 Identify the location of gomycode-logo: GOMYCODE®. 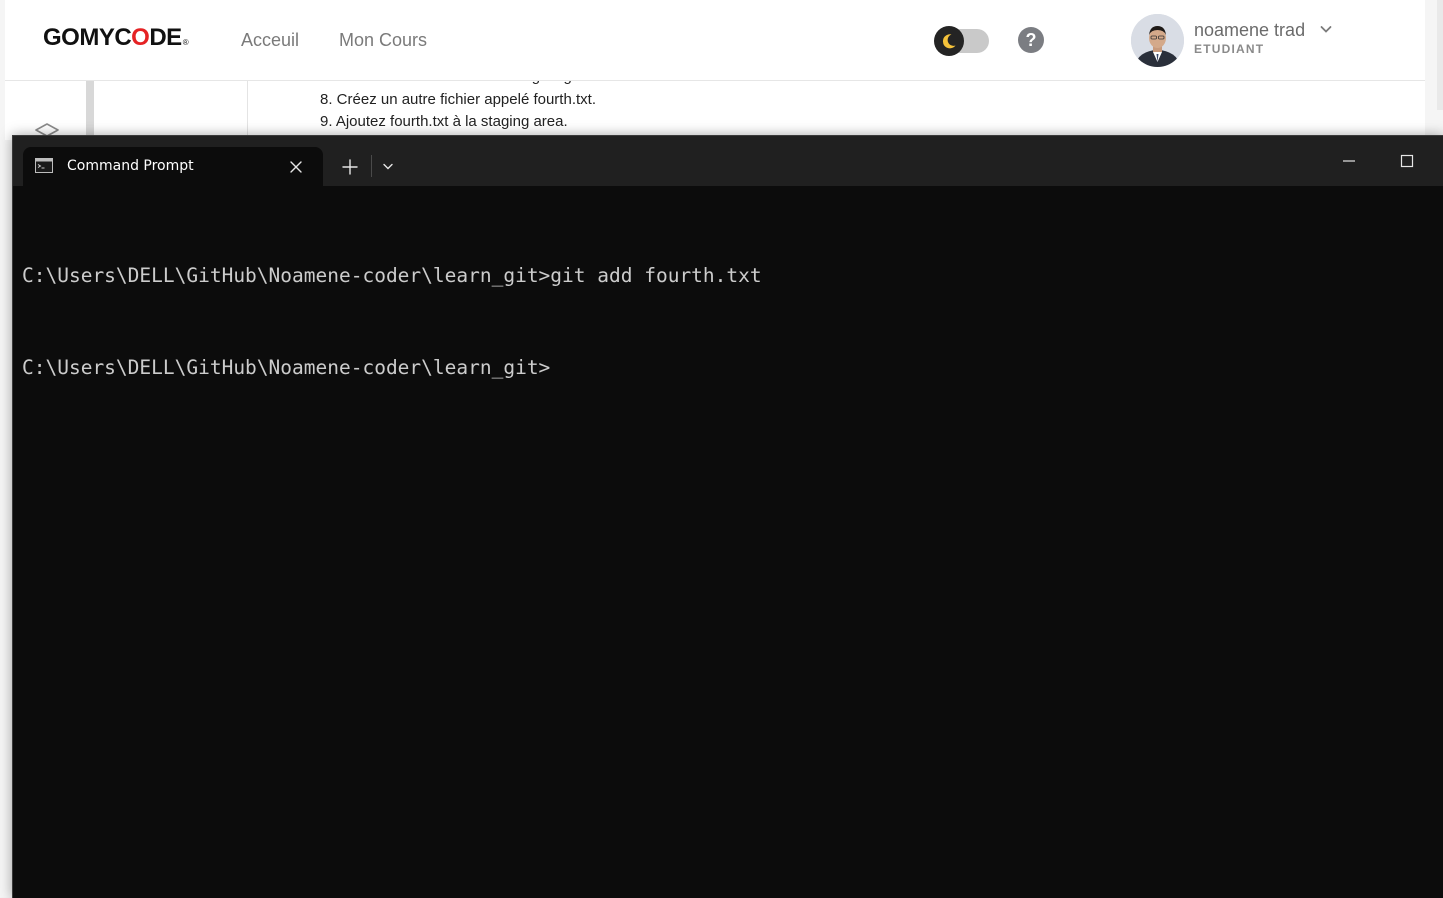
(116, 38).